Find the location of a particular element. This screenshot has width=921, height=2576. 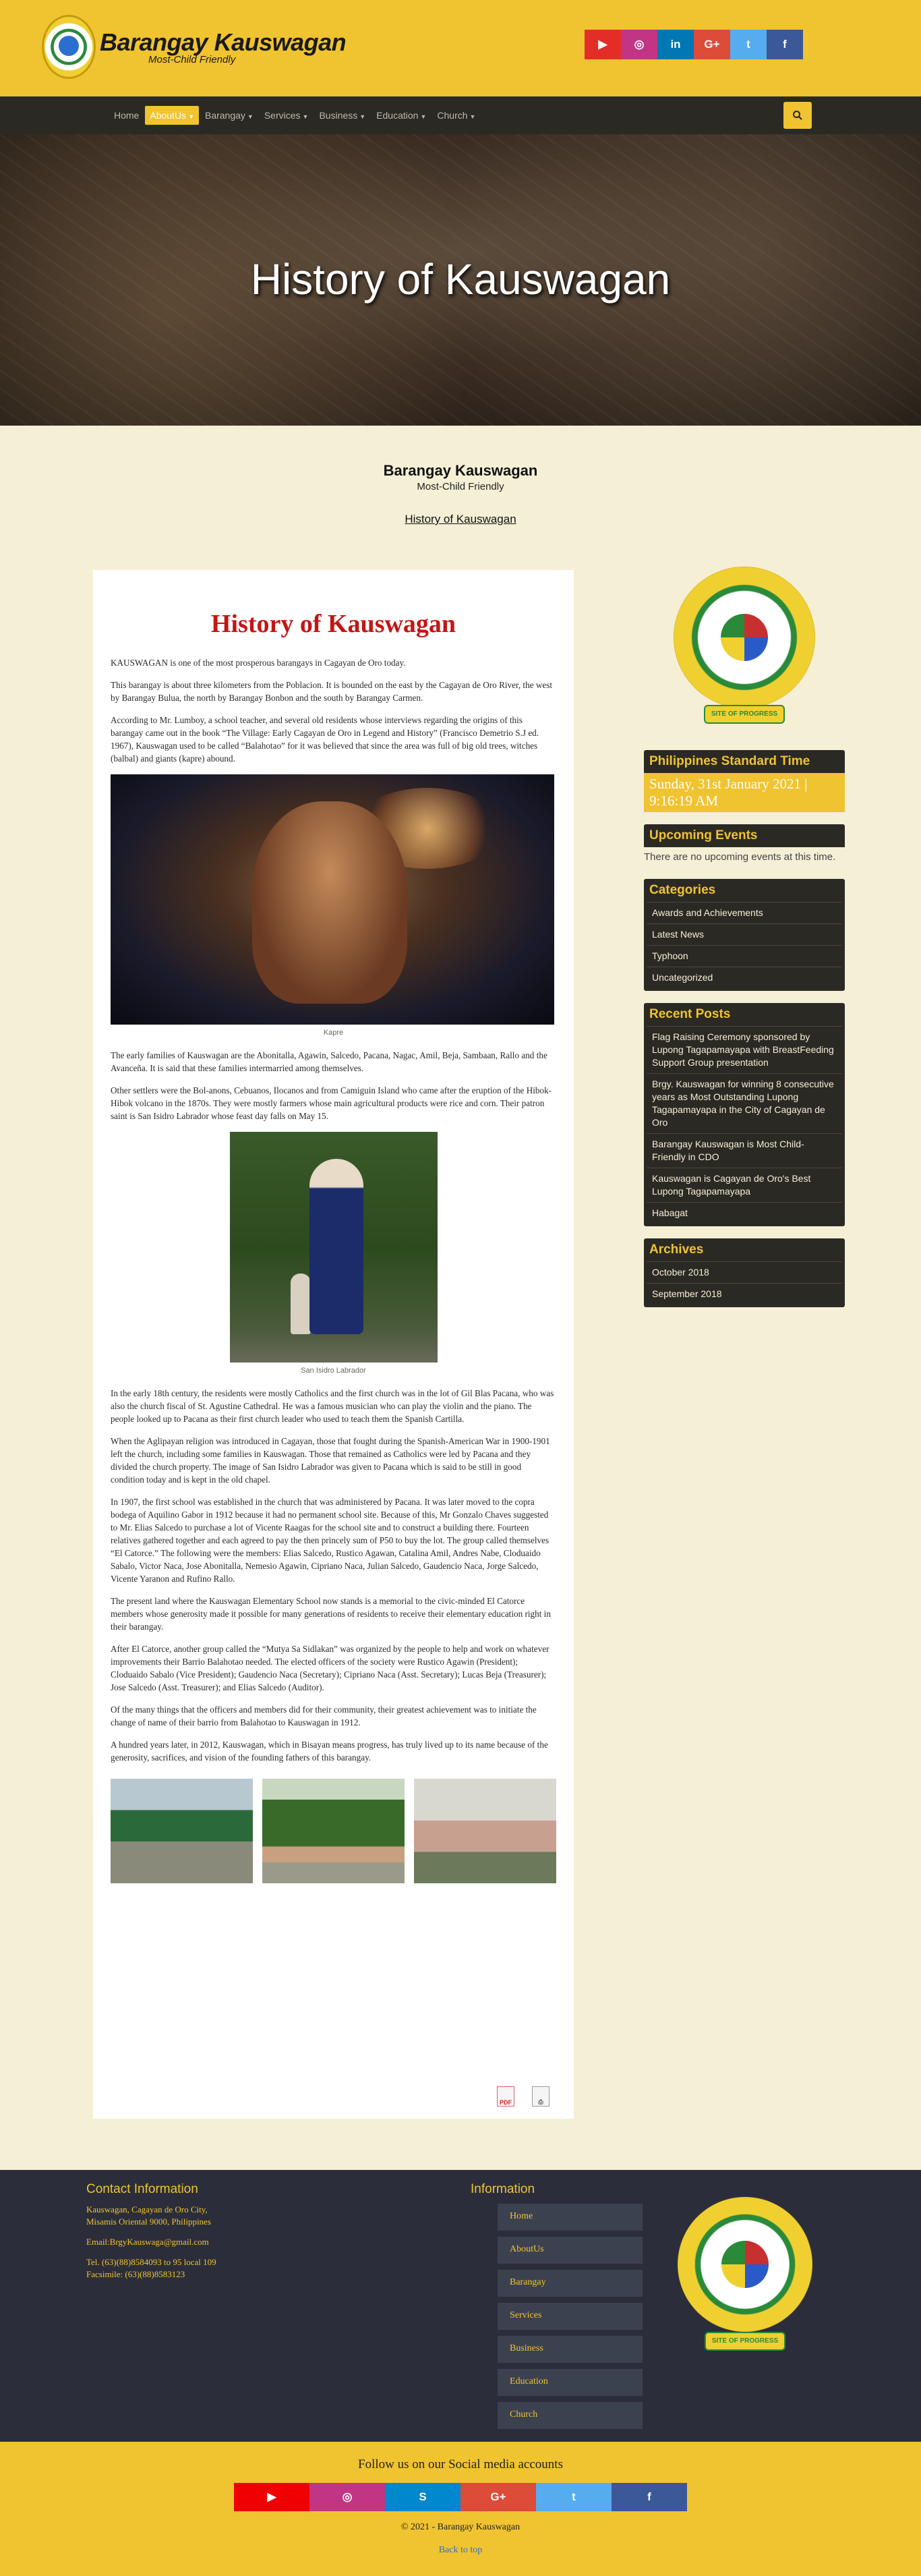

print-icon: ⎙ is located at coordinates (540, 2096).